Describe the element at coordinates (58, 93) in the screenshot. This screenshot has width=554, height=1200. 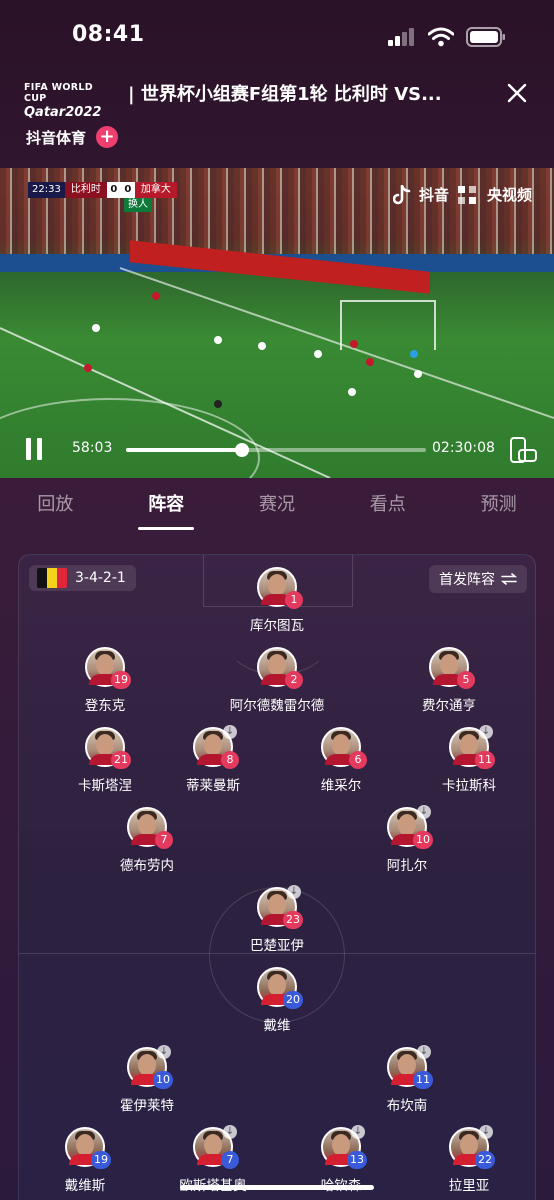
I see `logo-line1: FIFA WORLD CUP` at that location.